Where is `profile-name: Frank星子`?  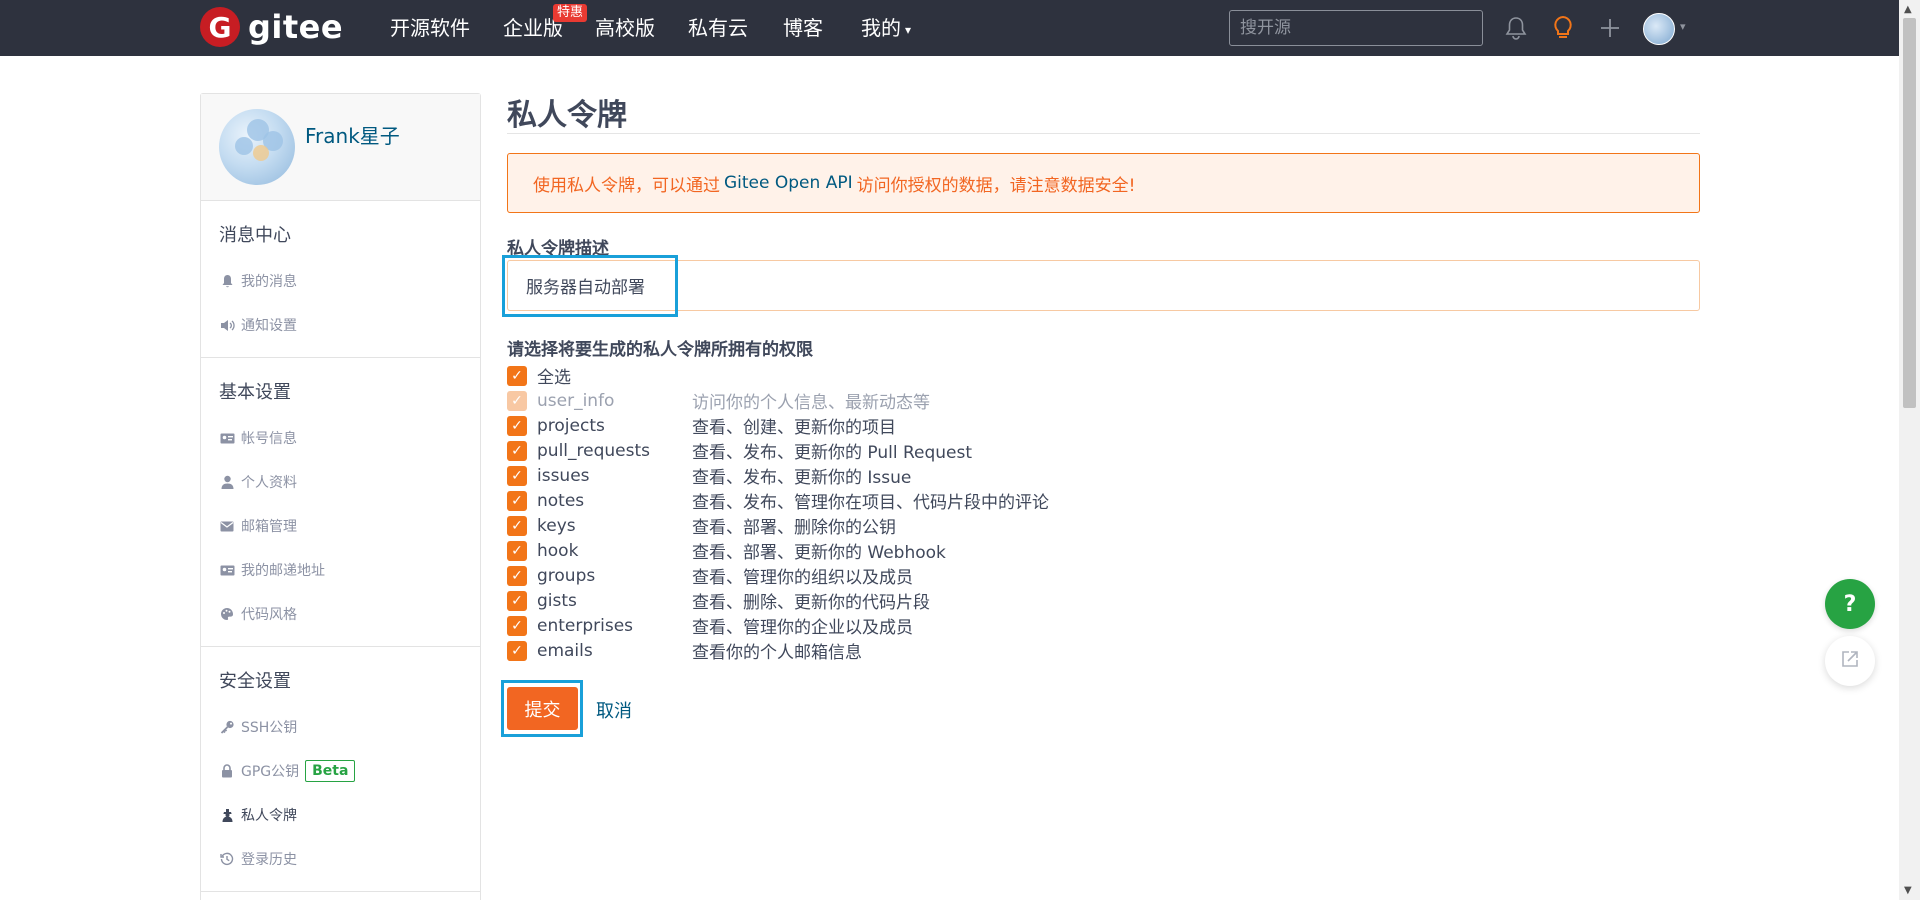
profile-name: Frank星子 is located at coordinates (352, 134).